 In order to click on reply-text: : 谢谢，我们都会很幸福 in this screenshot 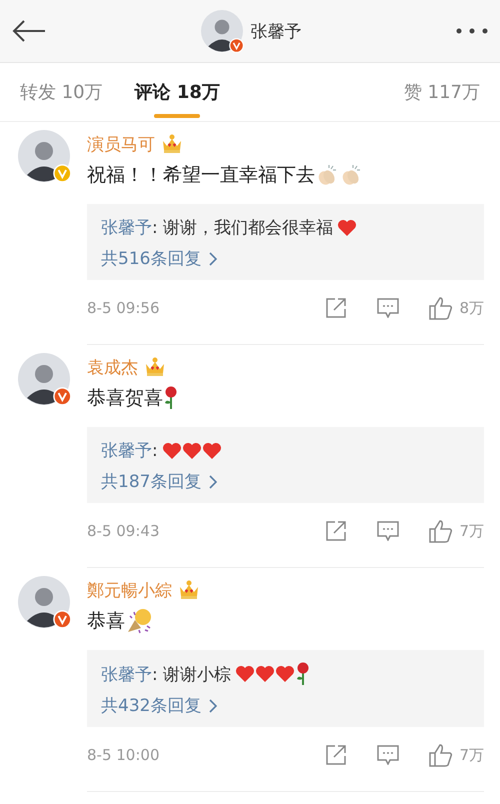, I will do `click(243, 228)`.